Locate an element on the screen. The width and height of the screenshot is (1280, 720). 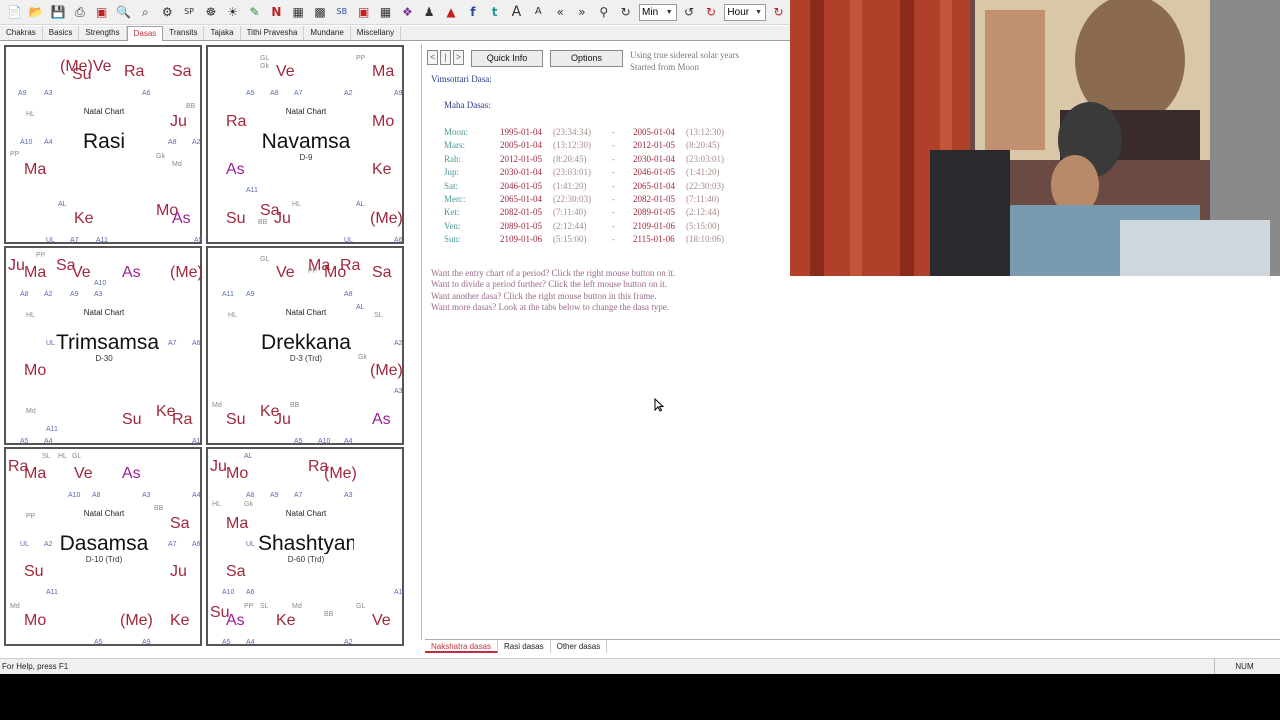
open-folder-icon: 📂 is located at coordinates (36, 12).